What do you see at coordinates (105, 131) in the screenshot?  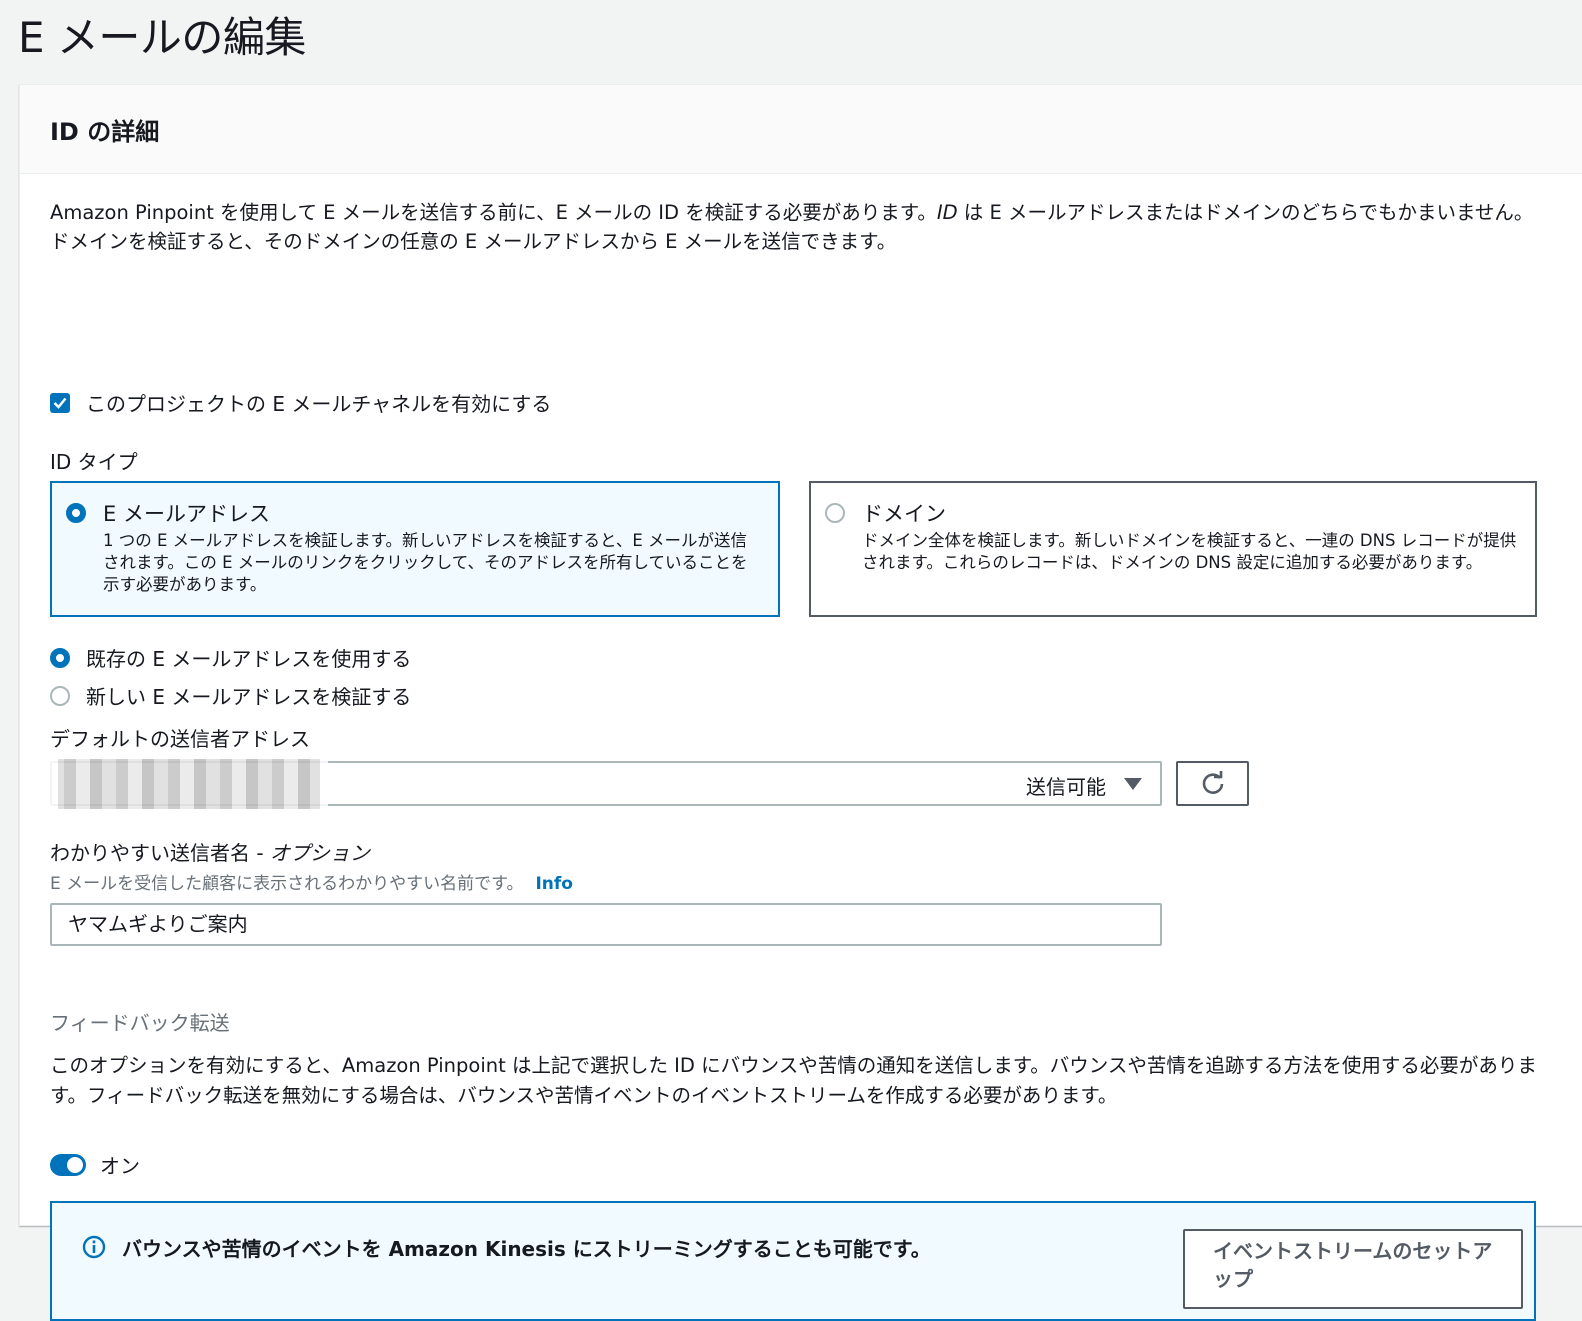 I see `panel-title: ID の詳細` at bounding box center [105, 131].